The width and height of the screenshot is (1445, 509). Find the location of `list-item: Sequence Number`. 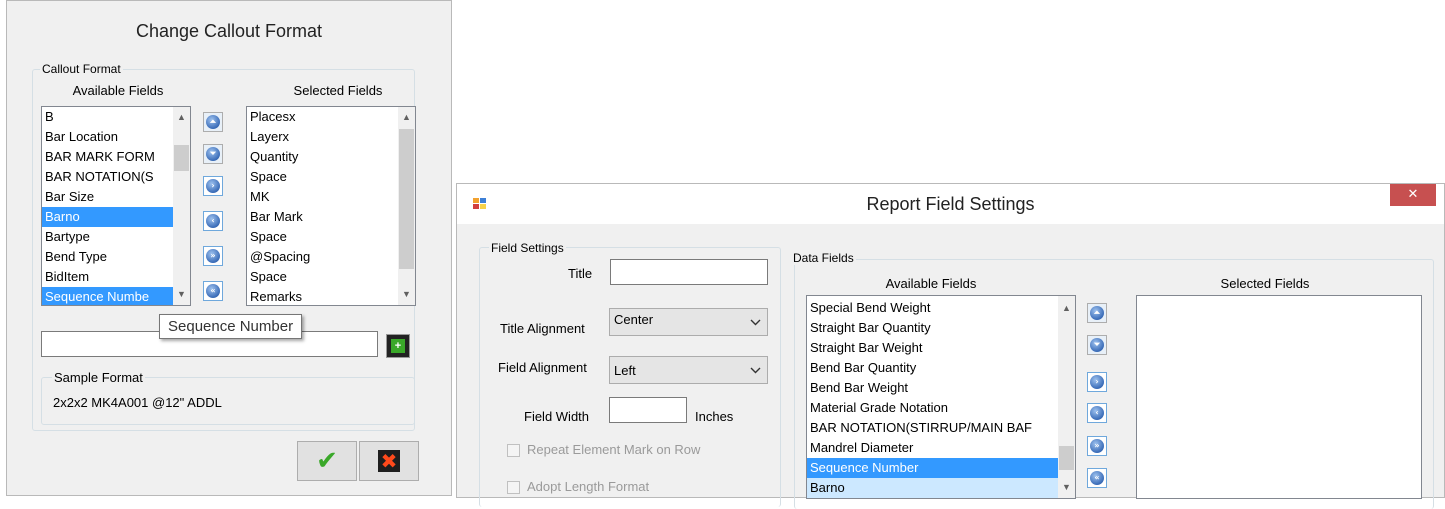

list-item: Sequence Number is located at coordinates (932, 468).